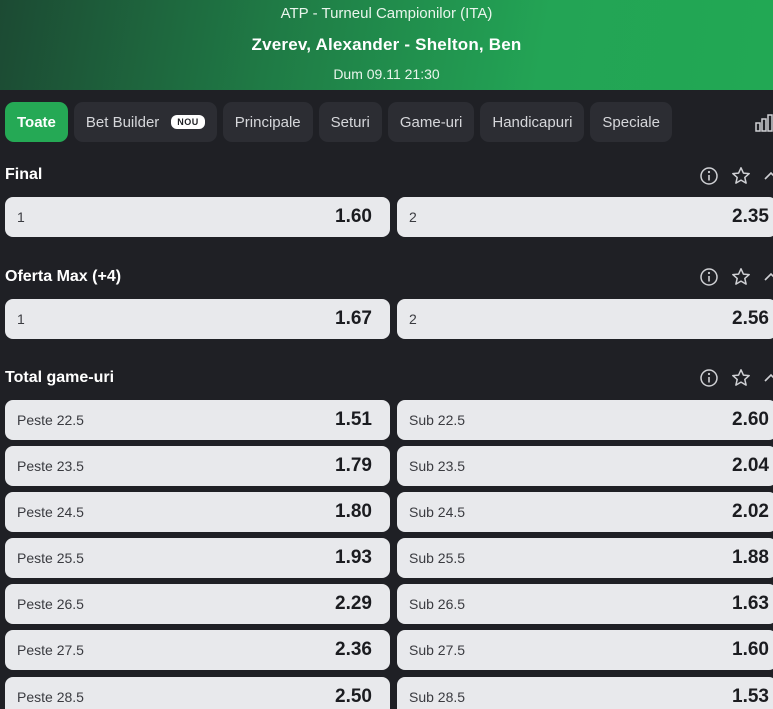  What do you see at coordinates (750, 511) in the screenshot?
I see `odd-value: 2.02` at bounding box center [750, 511].